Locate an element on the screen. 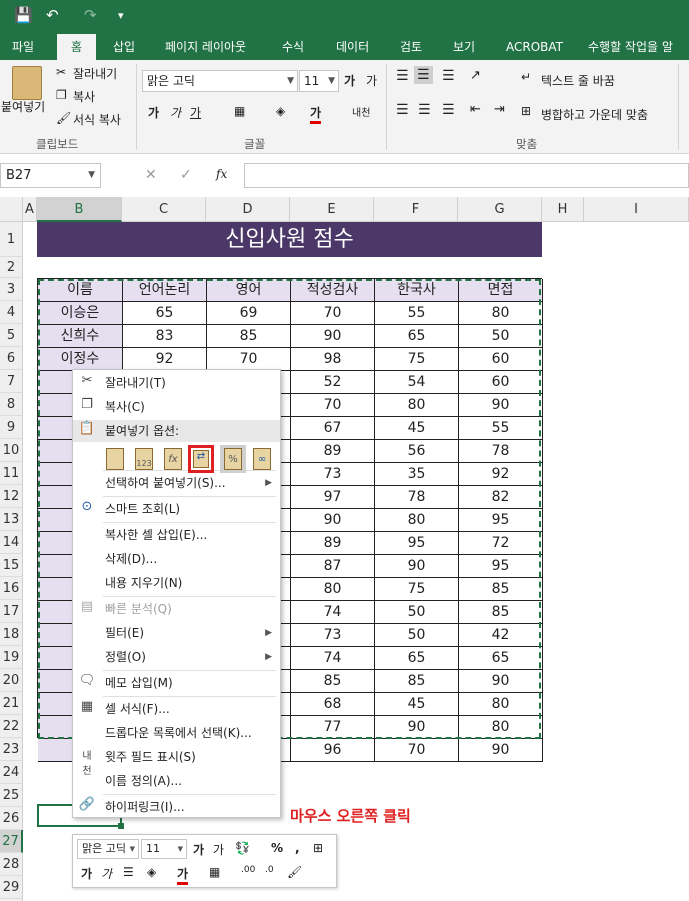 Image resolution: width=689 pixels, height=901 pixels. font-color-icon: 가 is located at coordinates (183, 875).